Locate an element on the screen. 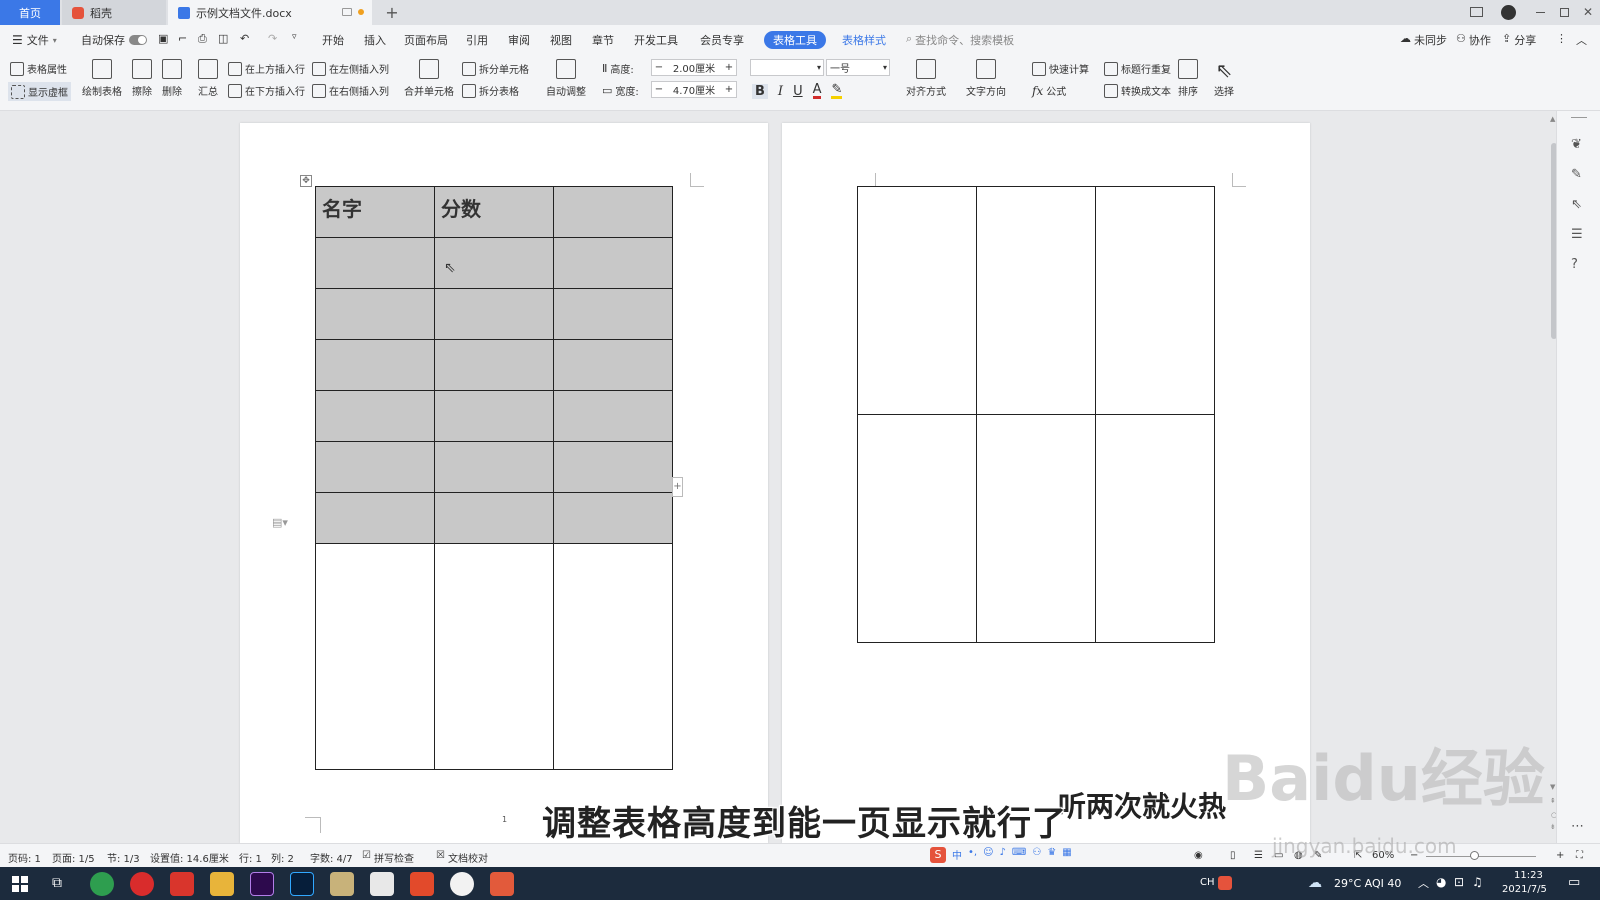 This screenshot has height=900, width=1600. command-search: ⌕ 查找命令、搜索模板 is located at coordinates (960, 40).